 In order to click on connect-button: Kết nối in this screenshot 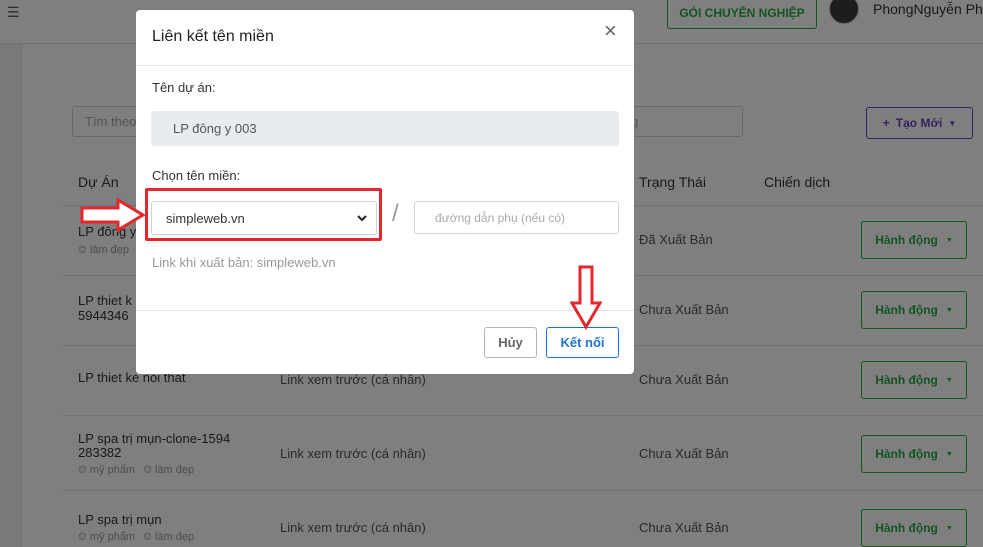, I will do `click(582, 342)`.